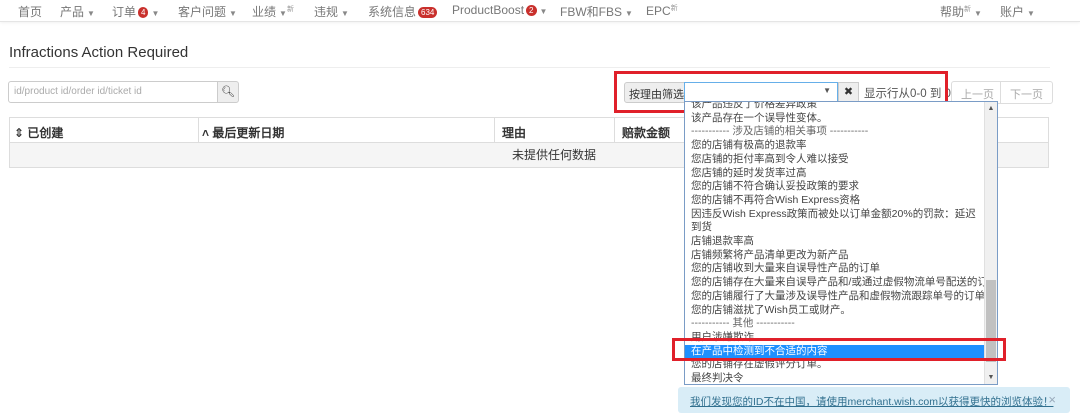 Image resolution: width=1080 pixels, height=419 pixels. Describe the element at coordinates (113, 92) in the screenshot. I see `search-input: id/product id/order id/ticket id` at that location.